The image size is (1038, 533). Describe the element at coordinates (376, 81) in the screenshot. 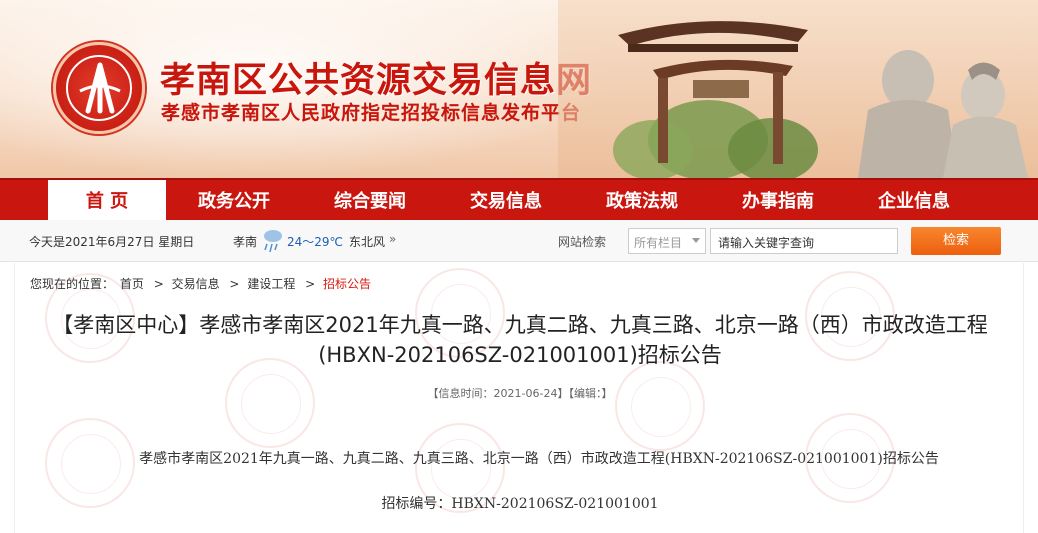

I see `site-title: 孝南区公共资源交易信息网` at that location.